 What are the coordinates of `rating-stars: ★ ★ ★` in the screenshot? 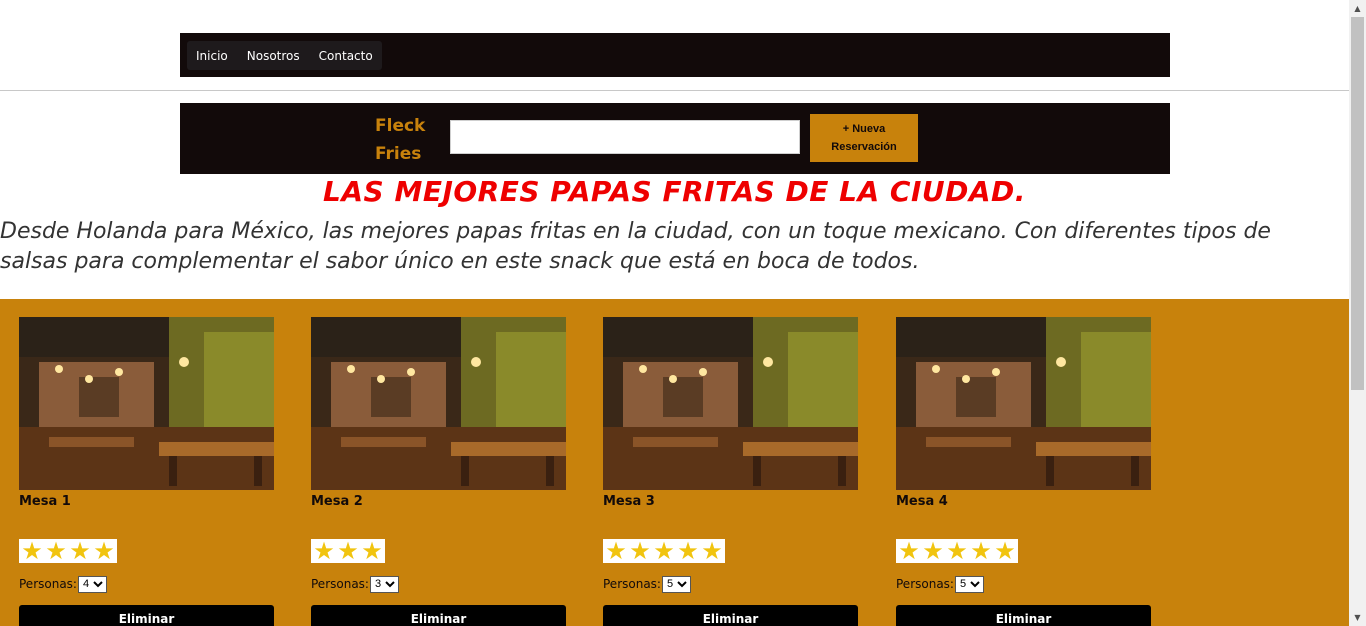 It's located at (348, 551).